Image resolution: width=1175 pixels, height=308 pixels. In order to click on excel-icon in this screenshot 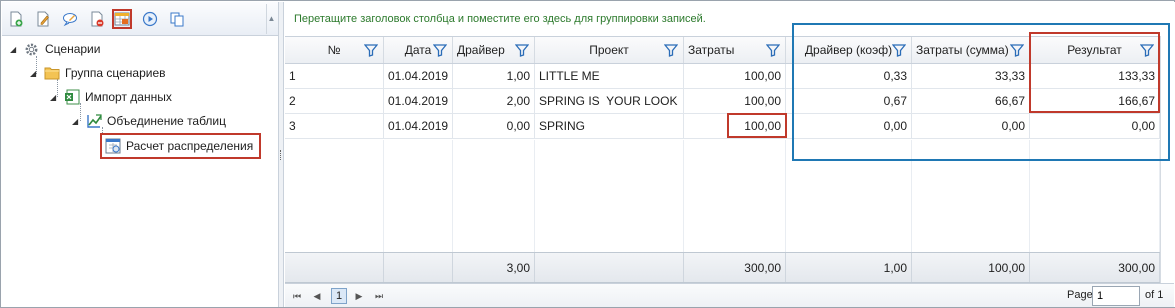, I will do `click(71, 97)`.